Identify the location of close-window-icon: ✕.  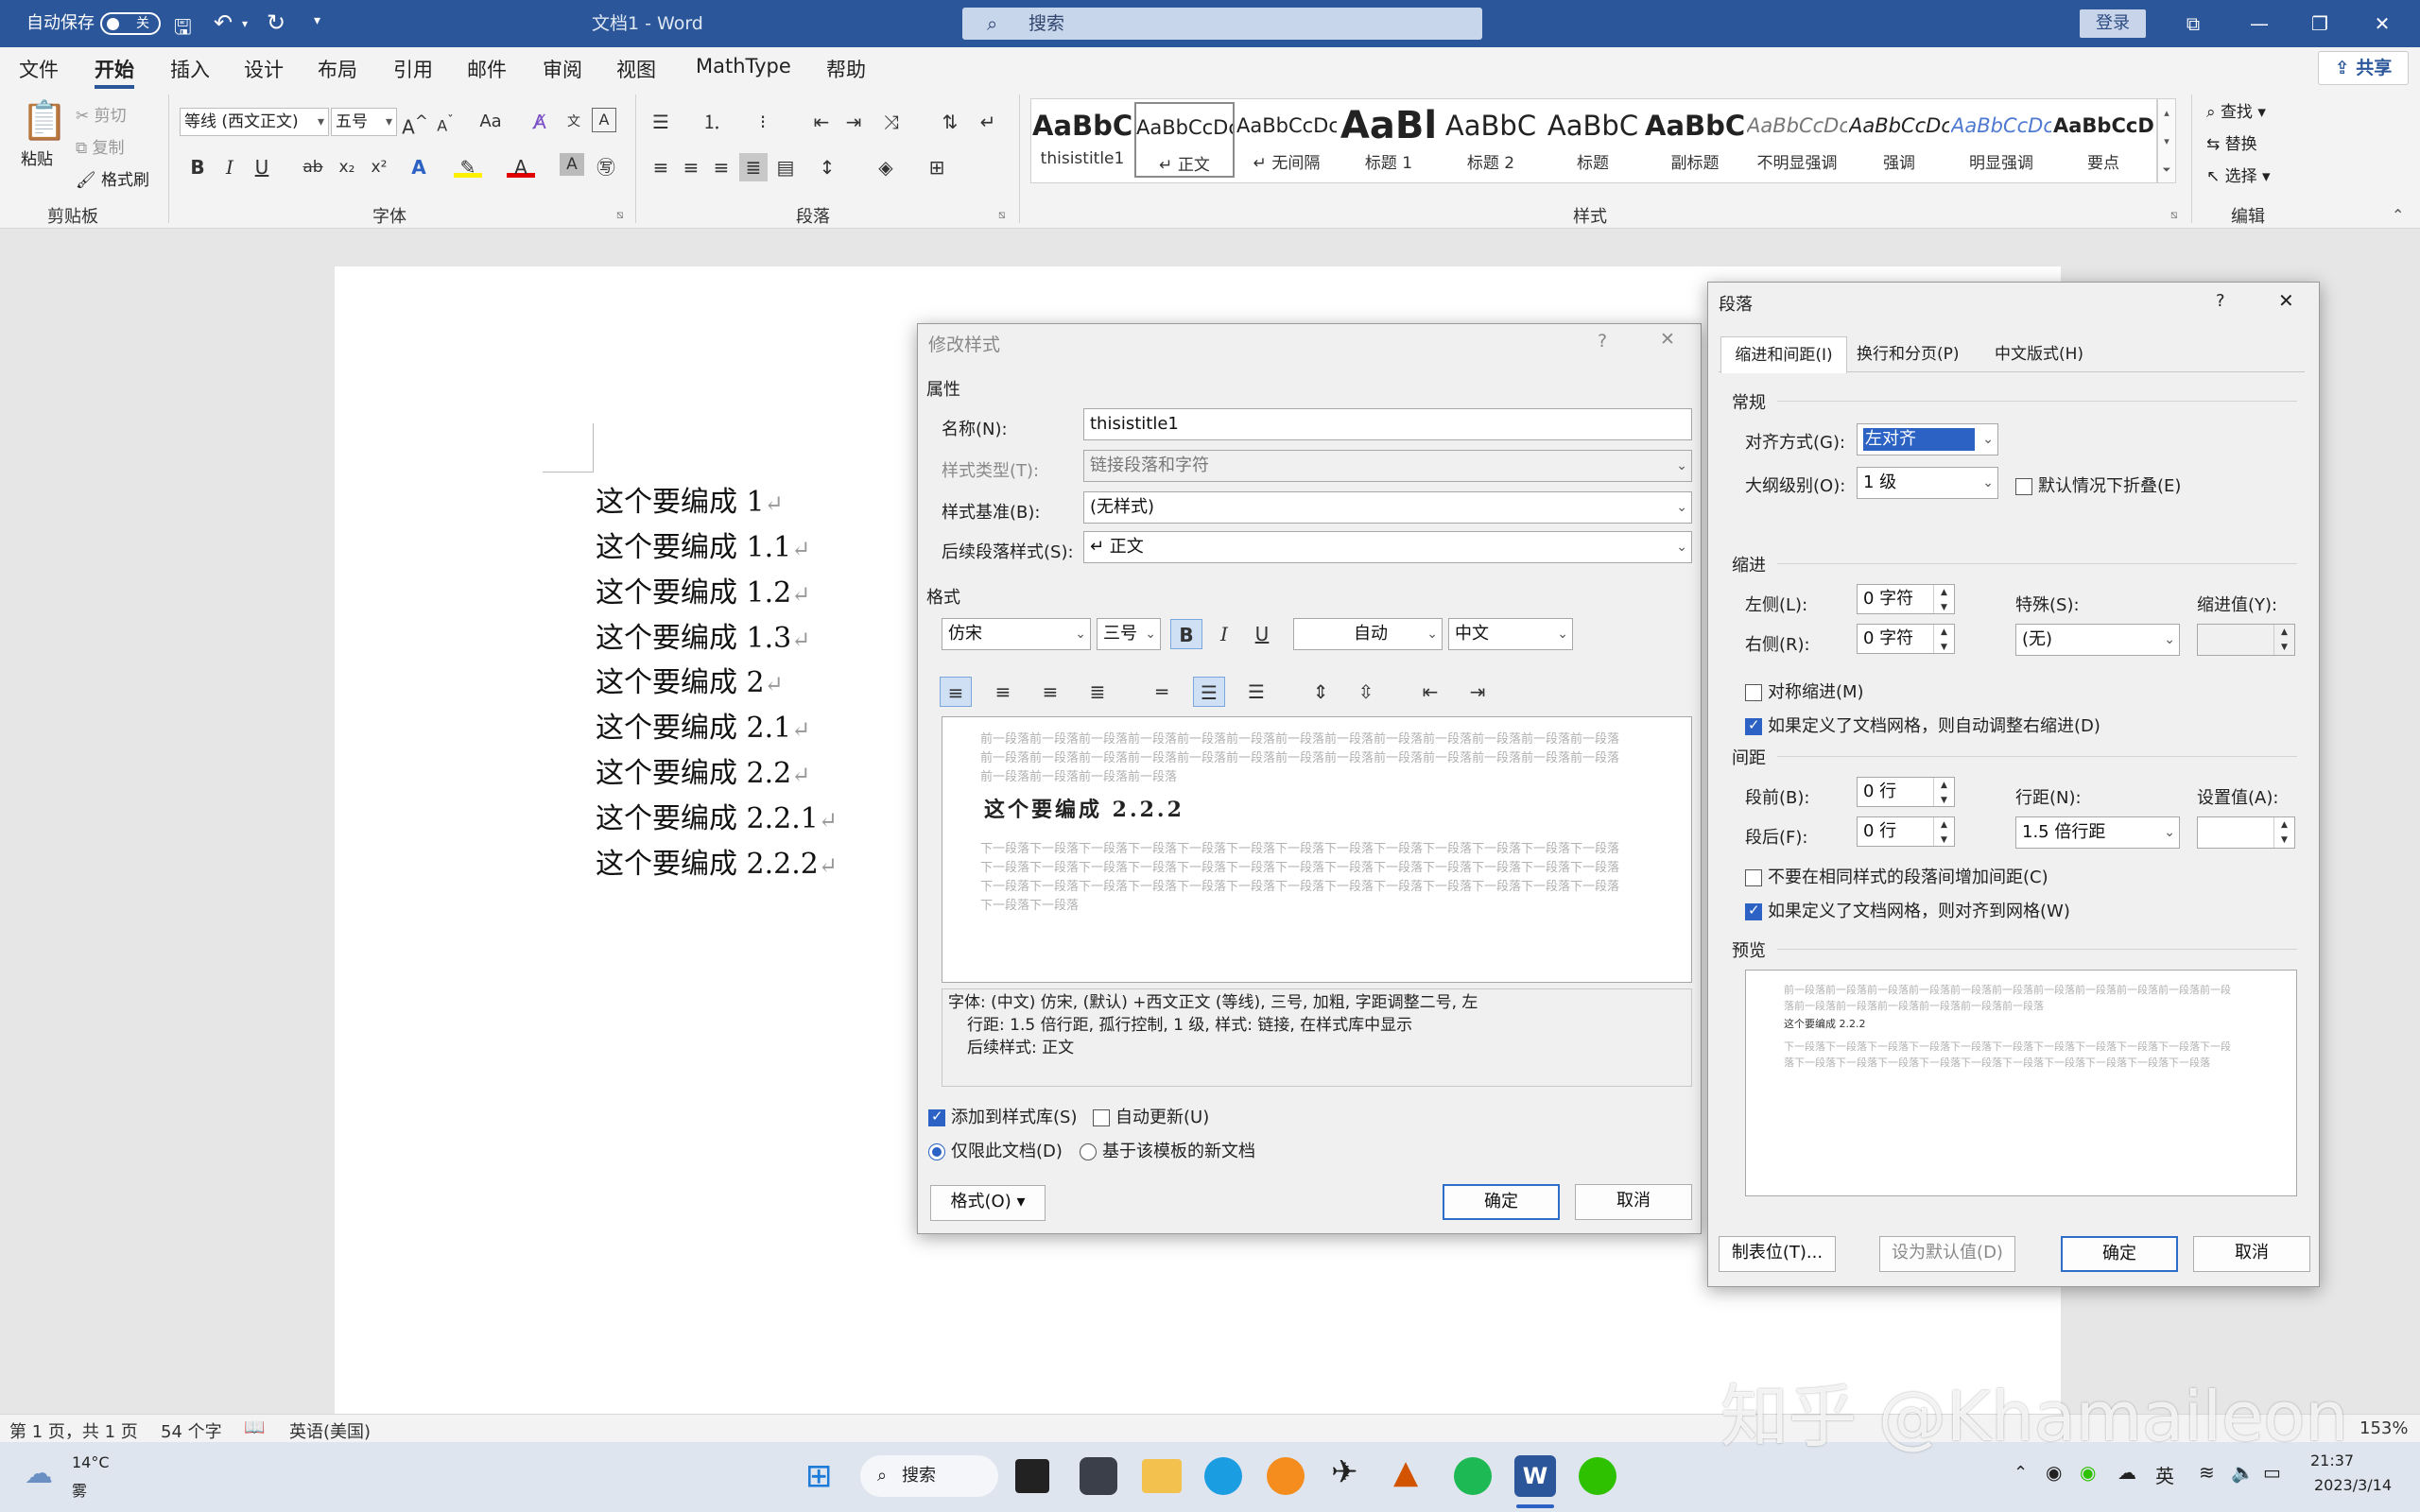
(2382, 23).